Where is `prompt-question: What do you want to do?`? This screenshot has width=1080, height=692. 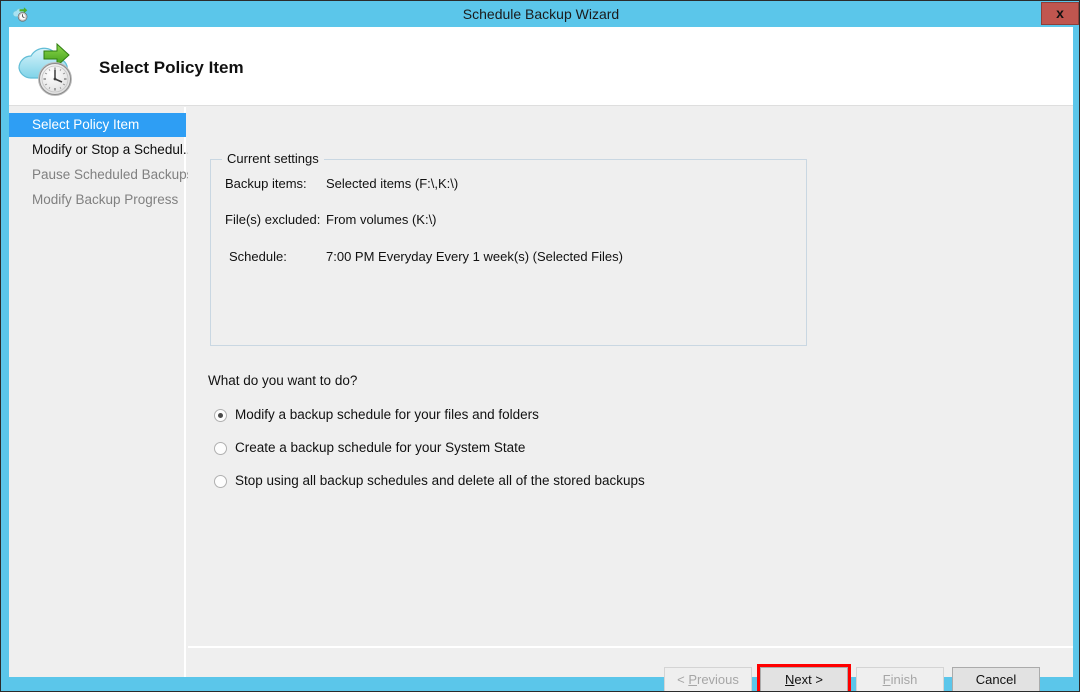 prompt-question: What do you want to do? is located at coordinates (283, 380).